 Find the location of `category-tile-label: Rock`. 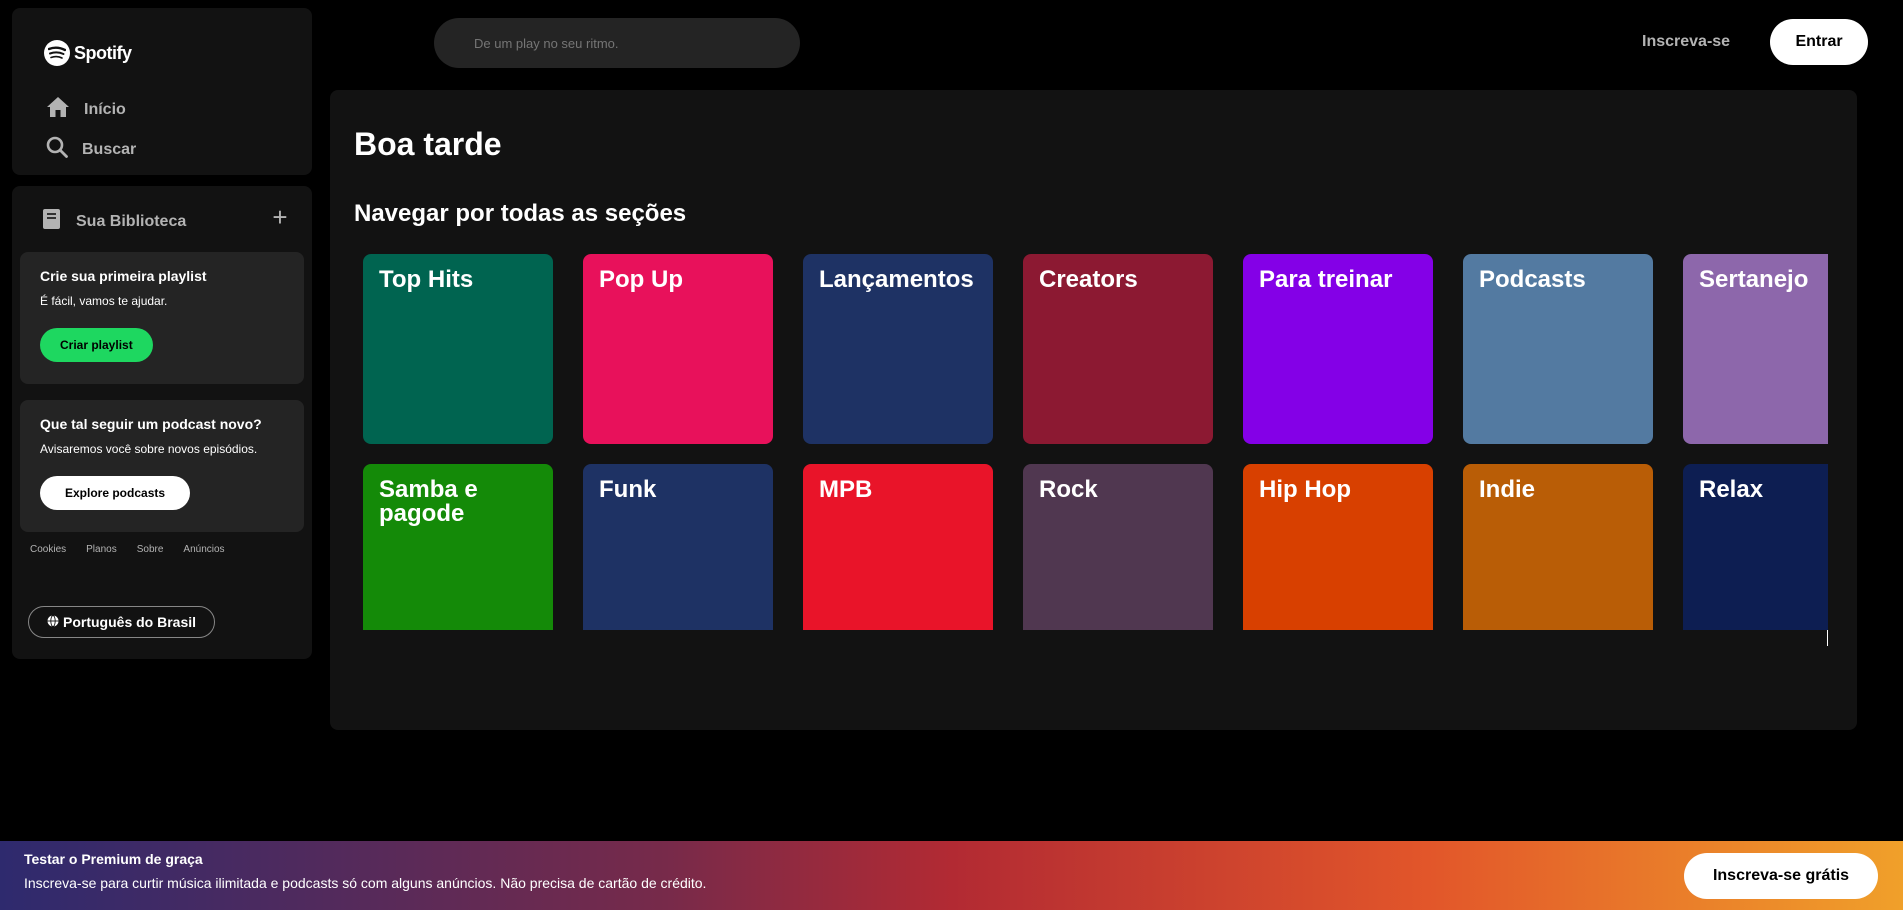

category-tile-label: Rock is located at coordinates (1068, 489).